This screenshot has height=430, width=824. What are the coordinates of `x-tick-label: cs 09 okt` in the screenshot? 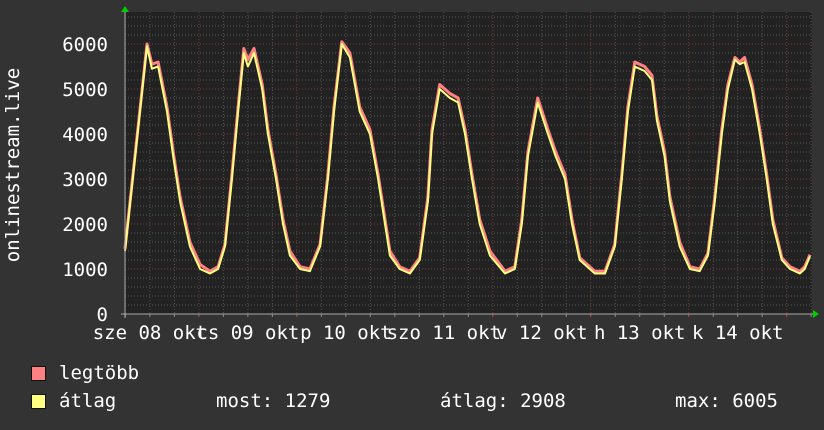 It's located at (247, 333).